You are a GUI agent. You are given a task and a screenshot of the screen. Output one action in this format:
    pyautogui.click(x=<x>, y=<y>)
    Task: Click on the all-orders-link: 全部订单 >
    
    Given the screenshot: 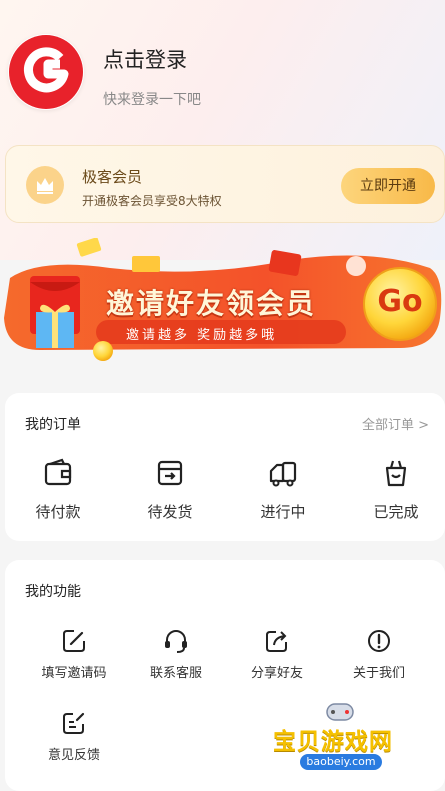 What is the action you would take?
    pyautogui.click(x=395, y=423)
    